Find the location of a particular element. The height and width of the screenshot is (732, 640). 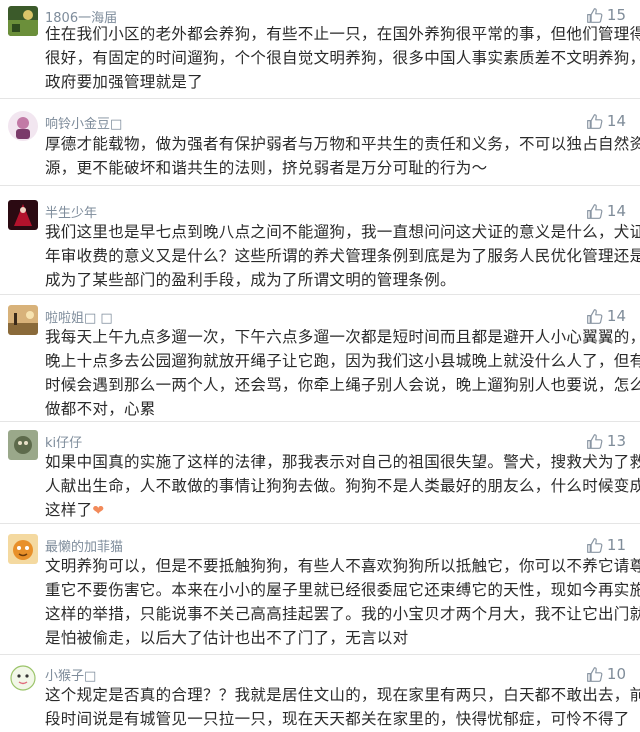

comment-line: 我们这里也是早七点到晚八点之间不能遛狗，我一直想问问这犬证的意义是什么，犬证 is located at coordinates (342, 232).